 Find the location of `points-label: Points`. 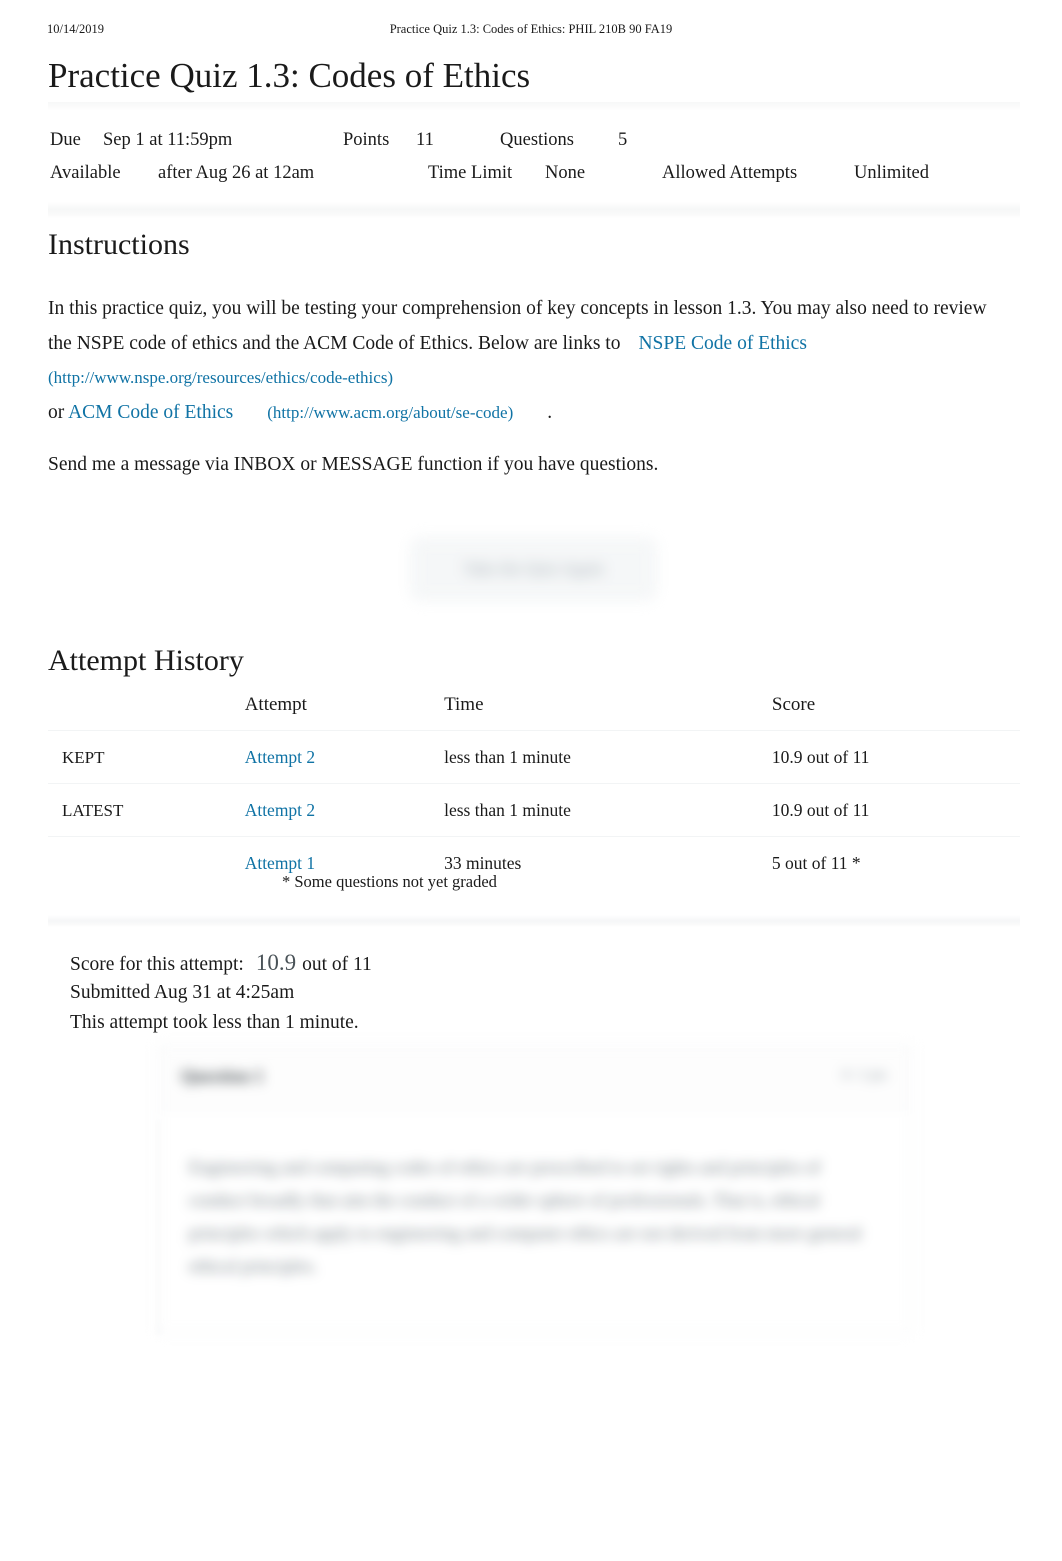

points-label: Points is located at coordinates (366, 140).